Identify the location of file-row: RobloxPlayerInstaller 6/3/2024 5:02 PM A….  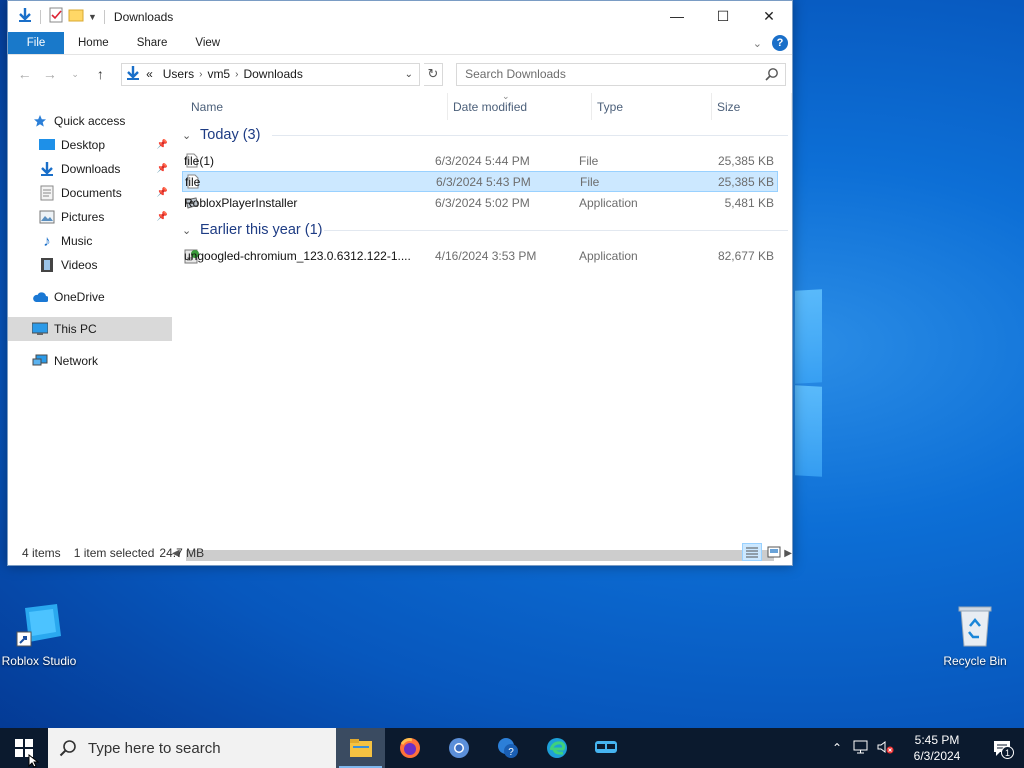
(480, 202).